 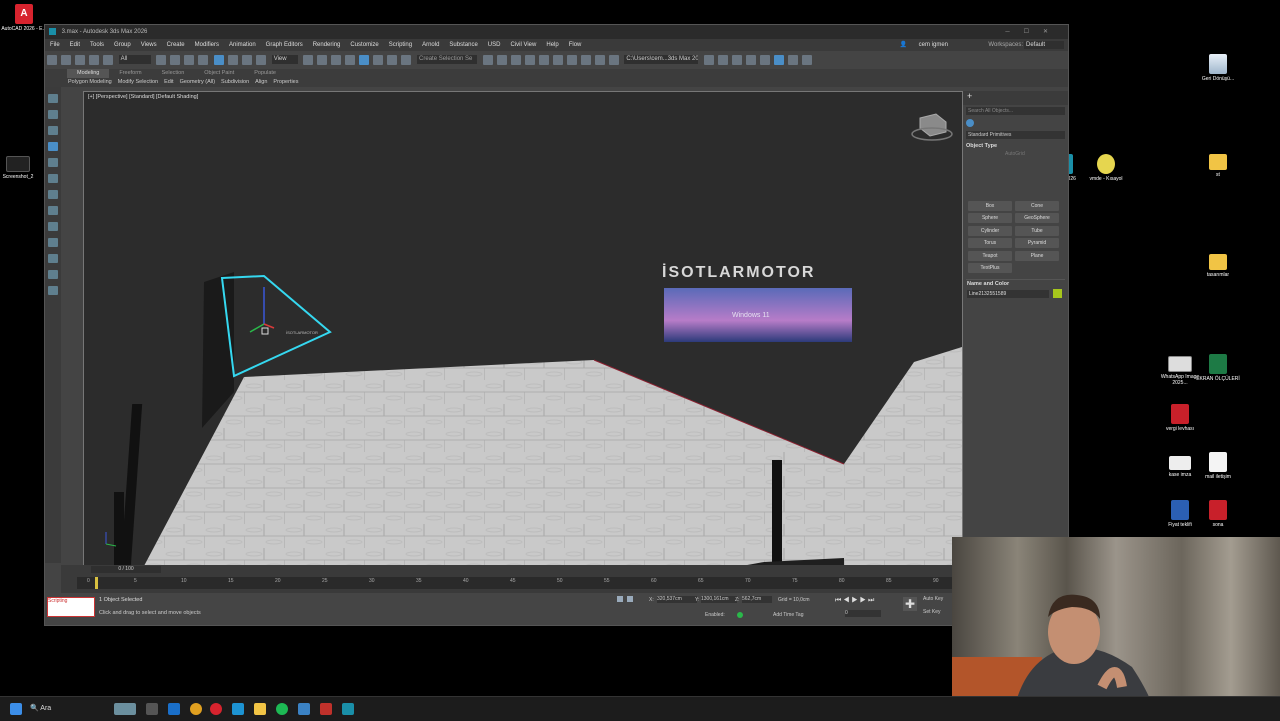 What do you see at coordinates (1033, 32) in the screenshot?
I see `window-controls: ─☐✕` at bounding box center [1033, 32].